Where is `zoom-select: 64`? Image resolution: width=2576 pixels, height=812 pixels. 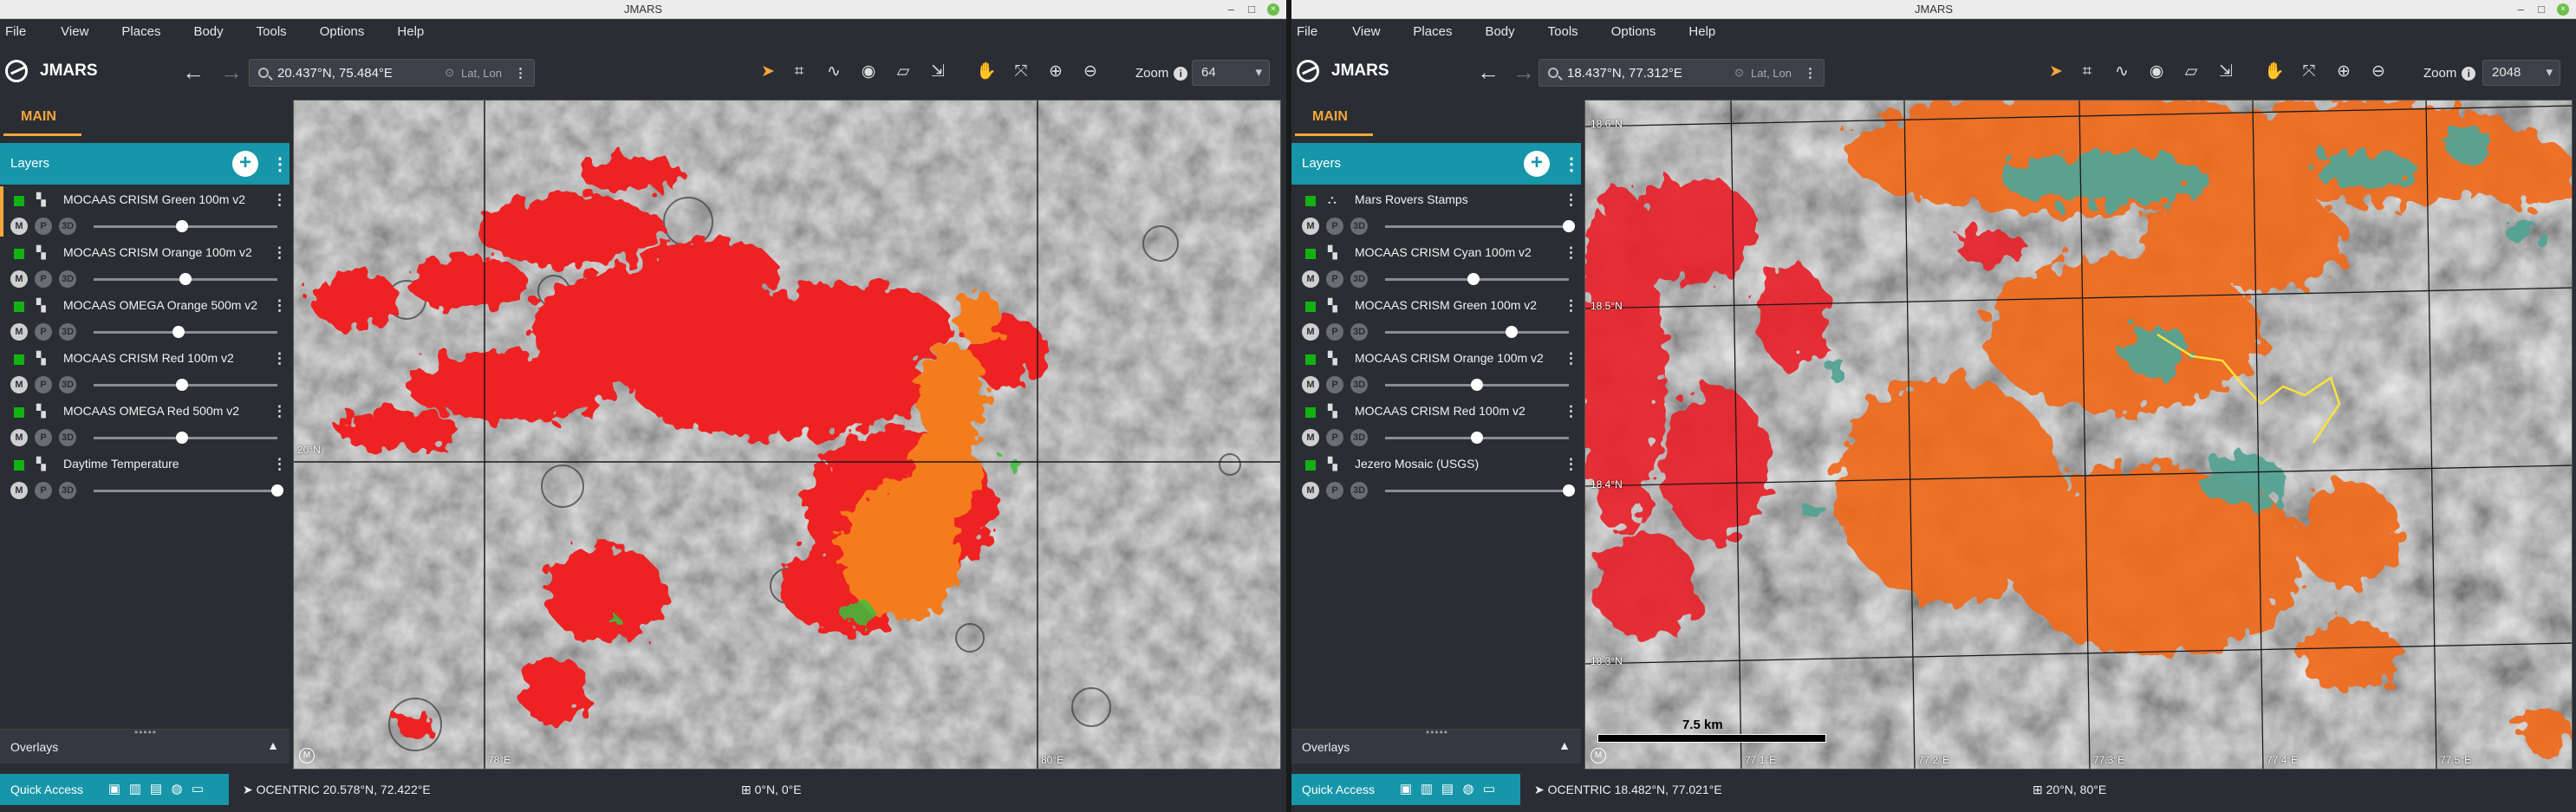 zoom-select: 64 is located at coordinates (1231, 73).